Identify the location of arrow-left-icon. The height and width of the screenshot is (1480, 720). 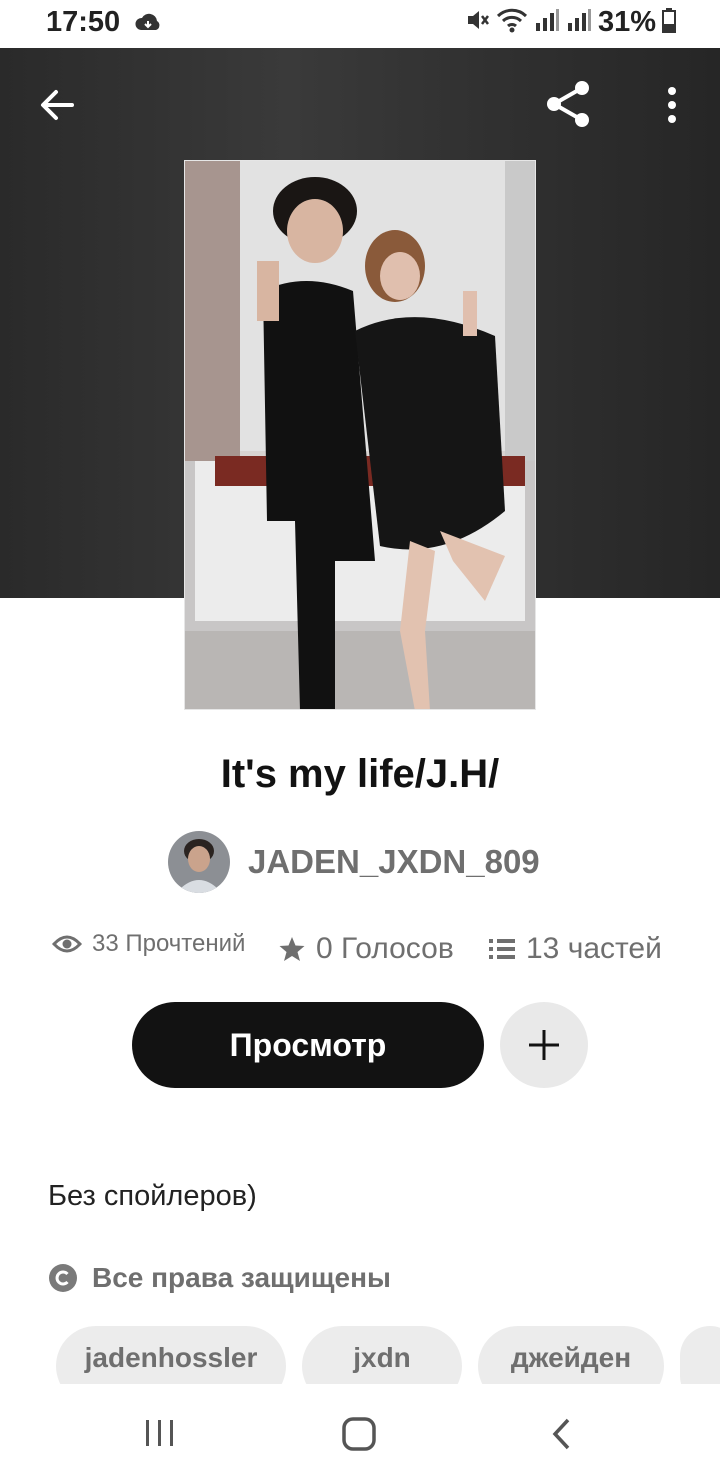
(57, 105).